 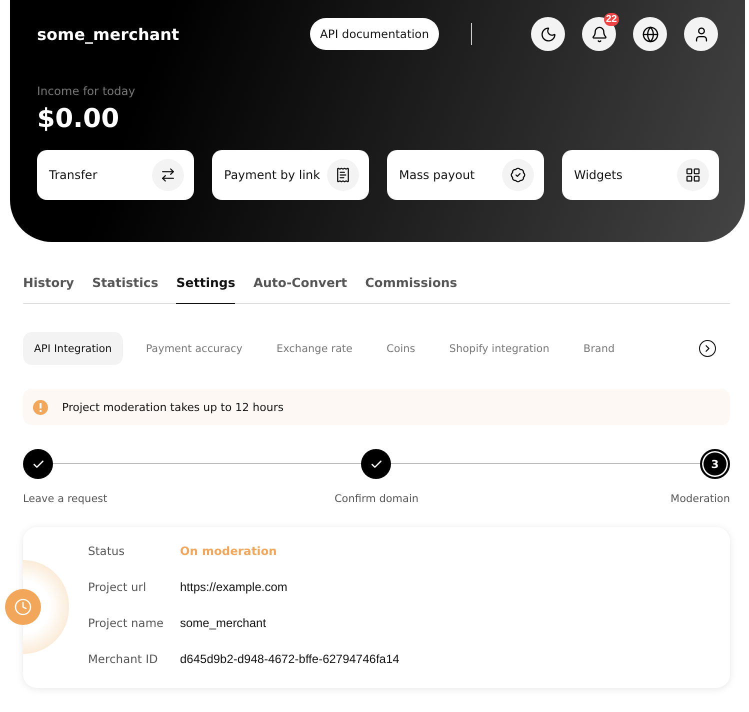 What do you see at coordinates (518, 175) in the screenshot?
I see `badge-icon` at bounding box center [518, 175].